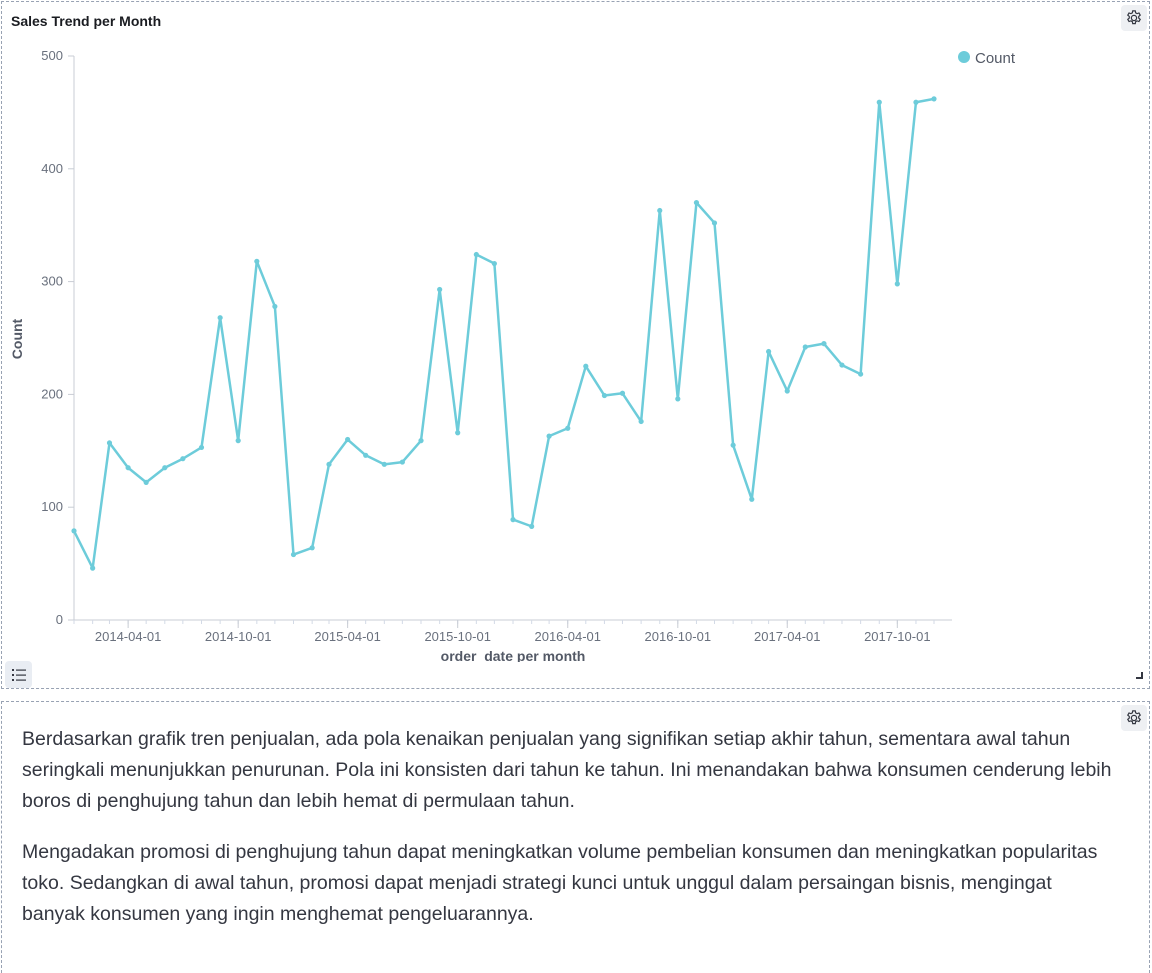  I want to click on x-tick-label: 2014-04-01, so click(128, 636).